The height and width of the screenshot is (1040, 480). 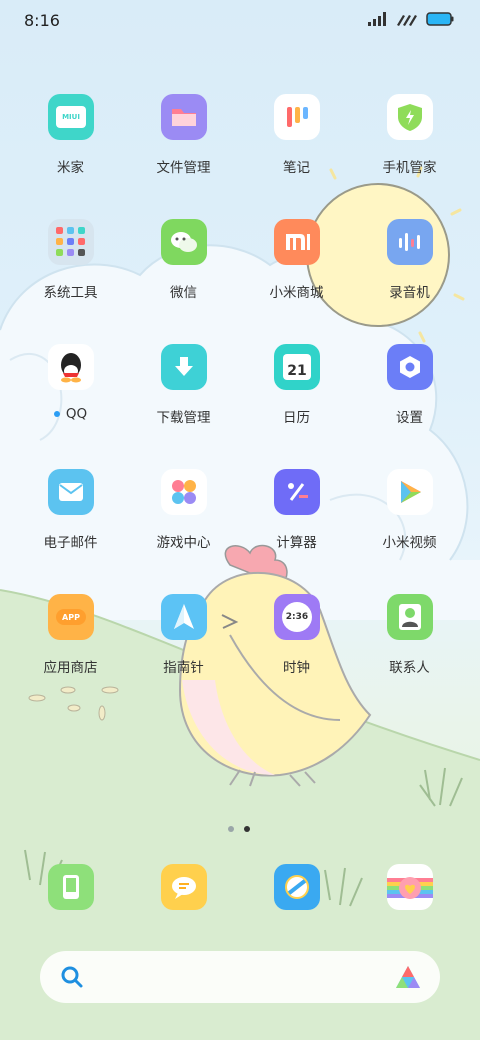 What do you see at coordinates (183, 168) in the screenshot?
I see `app-label: 文件管理` at bounding box center [183, 168].